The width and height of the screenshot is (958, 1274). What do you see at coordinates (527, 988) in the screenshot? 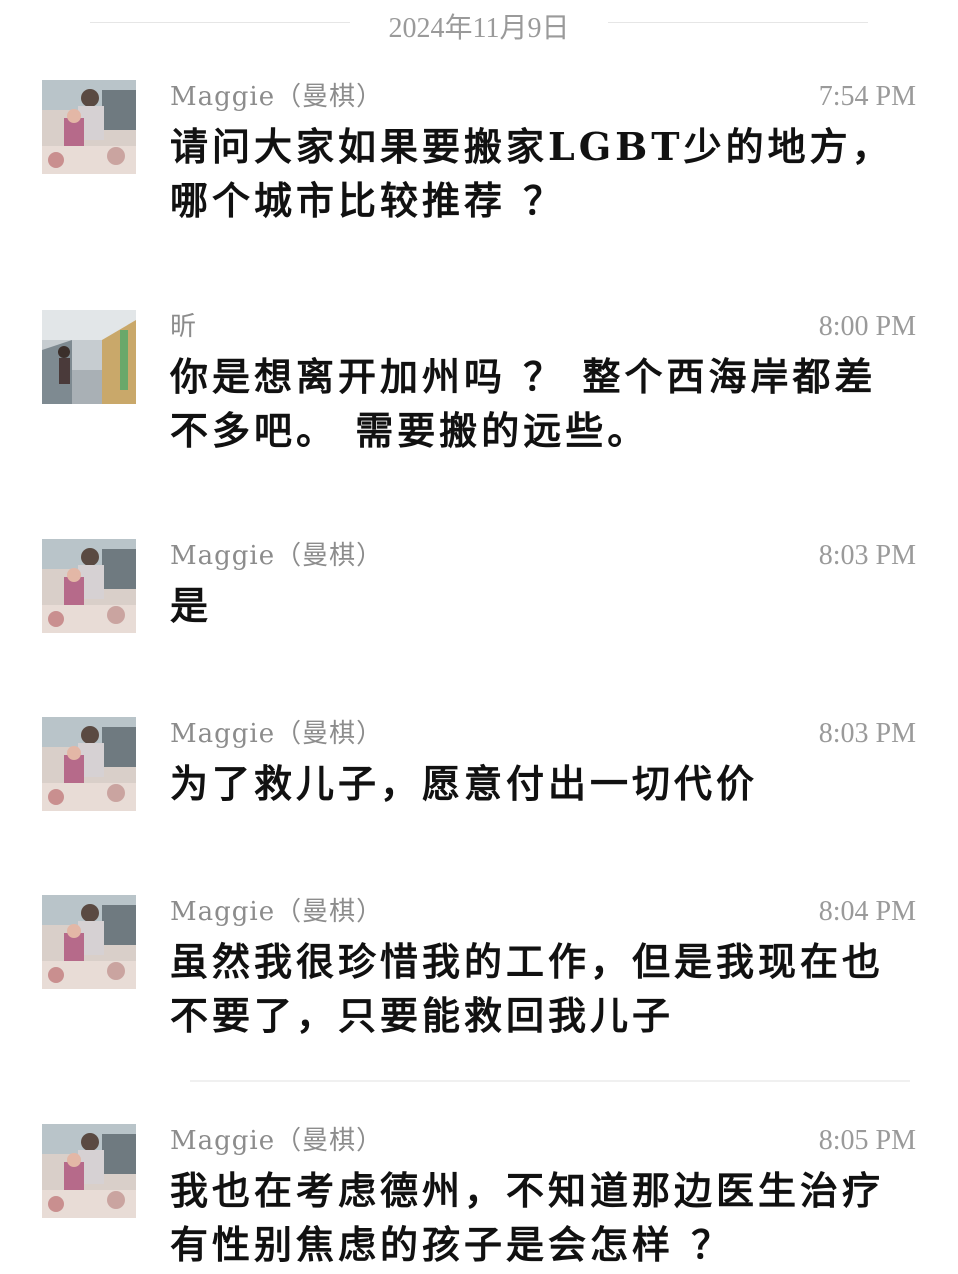
I see `message-text: 虽然我很珍惜我的工作，但是我现在也不要了，只要能救回我儿子` at bounding box center [527, 988].